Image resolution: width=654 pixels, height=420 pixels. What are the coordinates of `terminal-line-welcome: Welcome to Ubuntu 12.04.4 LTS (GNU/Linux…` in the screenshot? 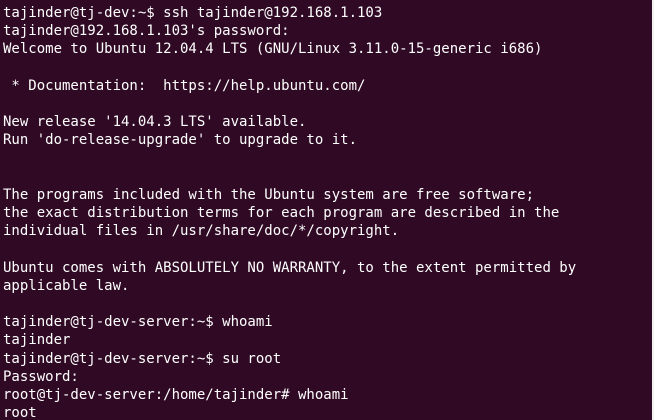 It's located at (273, 49).